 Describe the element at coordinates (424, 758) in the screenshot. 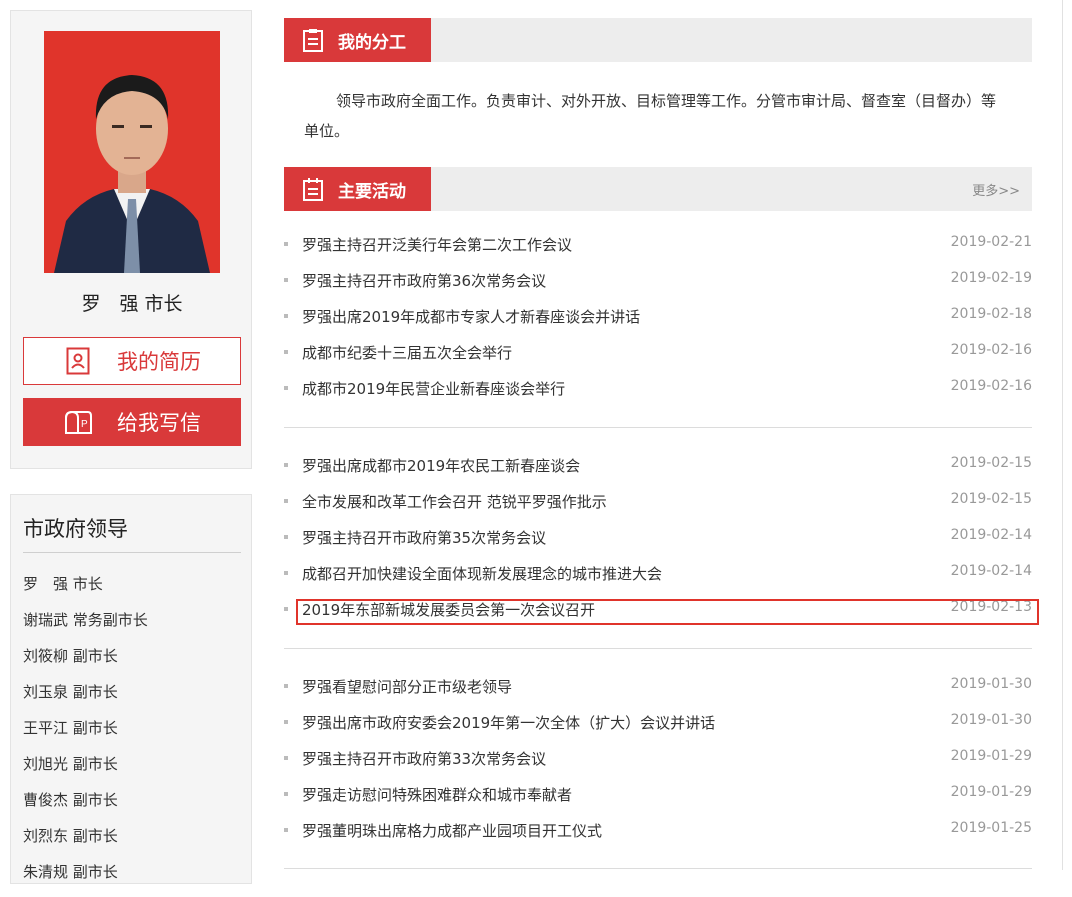

I see `activity-title-link: 罗强主持召开市政府第33次常务会议` at that location.